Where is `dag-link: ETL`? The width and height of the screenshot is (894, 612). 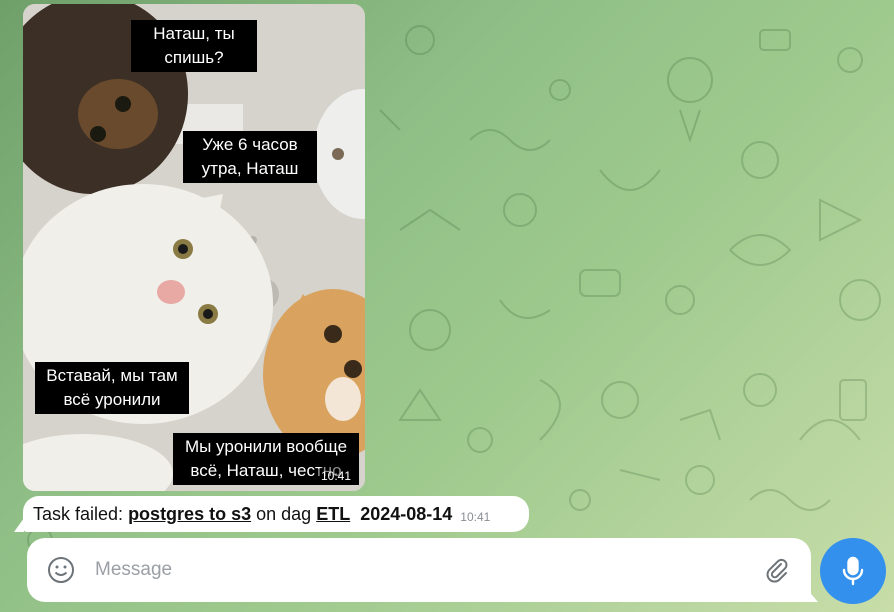
dag-link: ETL is located at coordinates (333, 514).